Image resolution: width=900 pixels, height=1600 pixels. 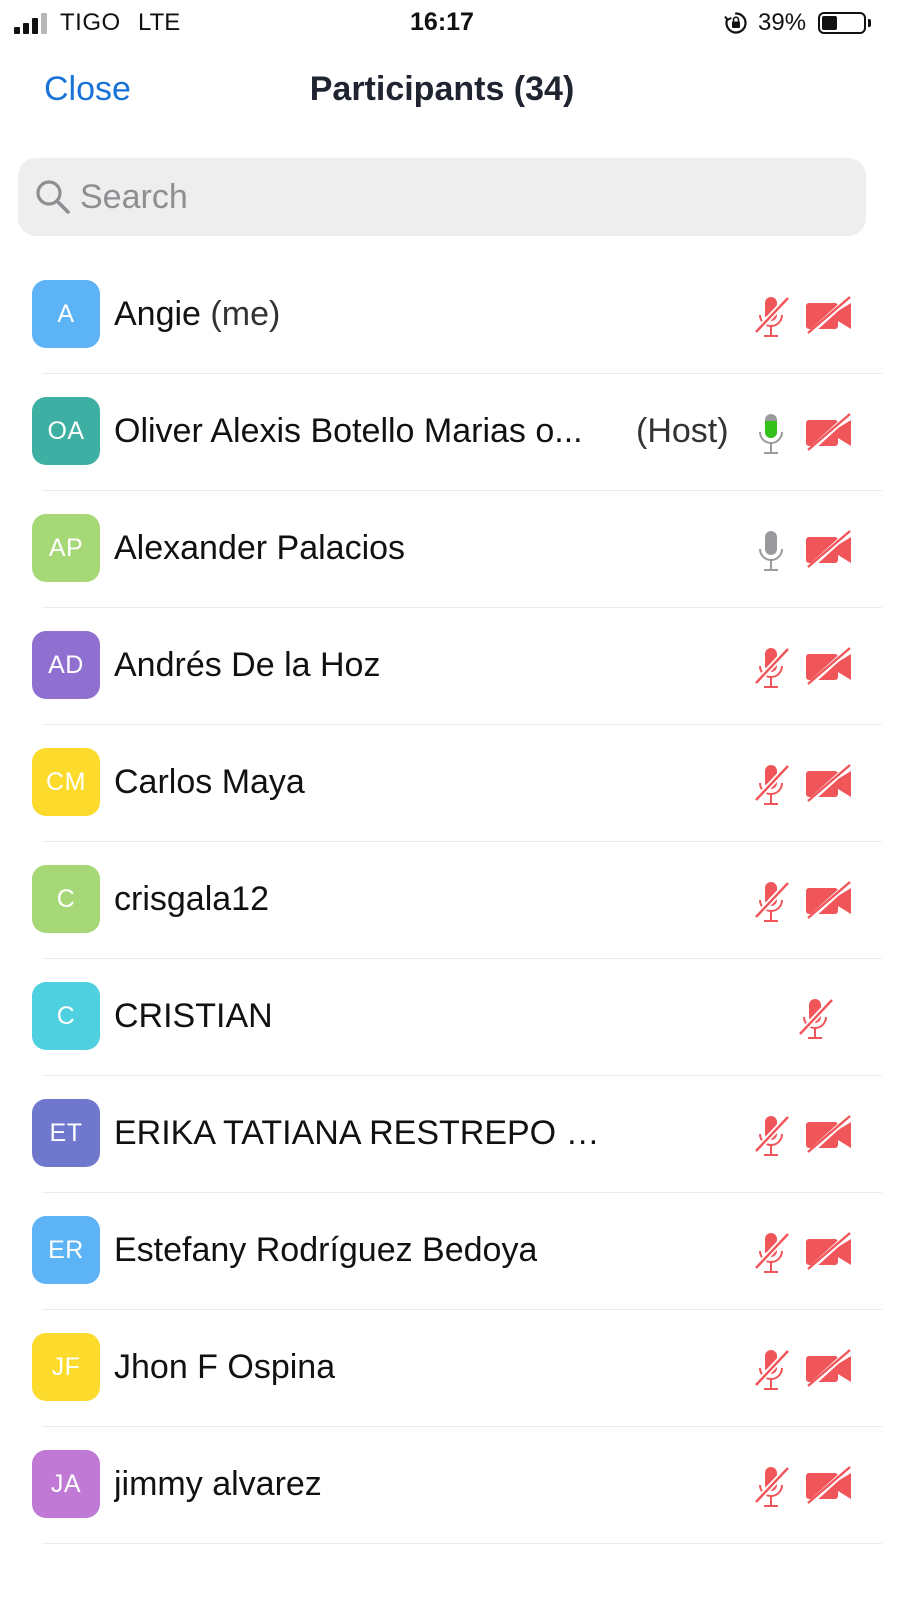 What do you see at coordinates (66, 665) in the screenshot?
I see `avatar: AD` at bounding box center [66, 665].